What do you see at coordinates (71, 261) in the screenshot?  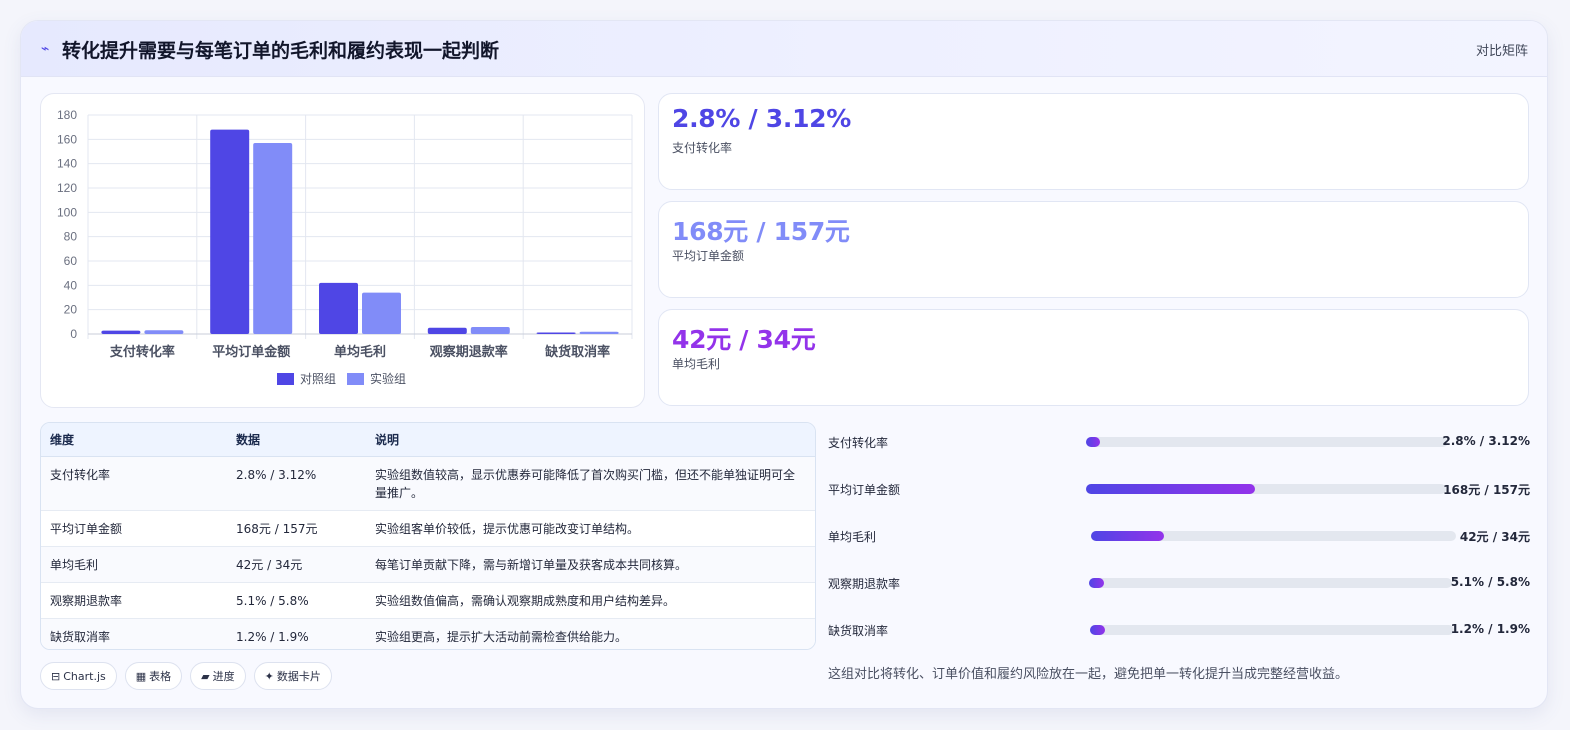 I see `y-tick-label: 60` at bounding box center [71, 261].